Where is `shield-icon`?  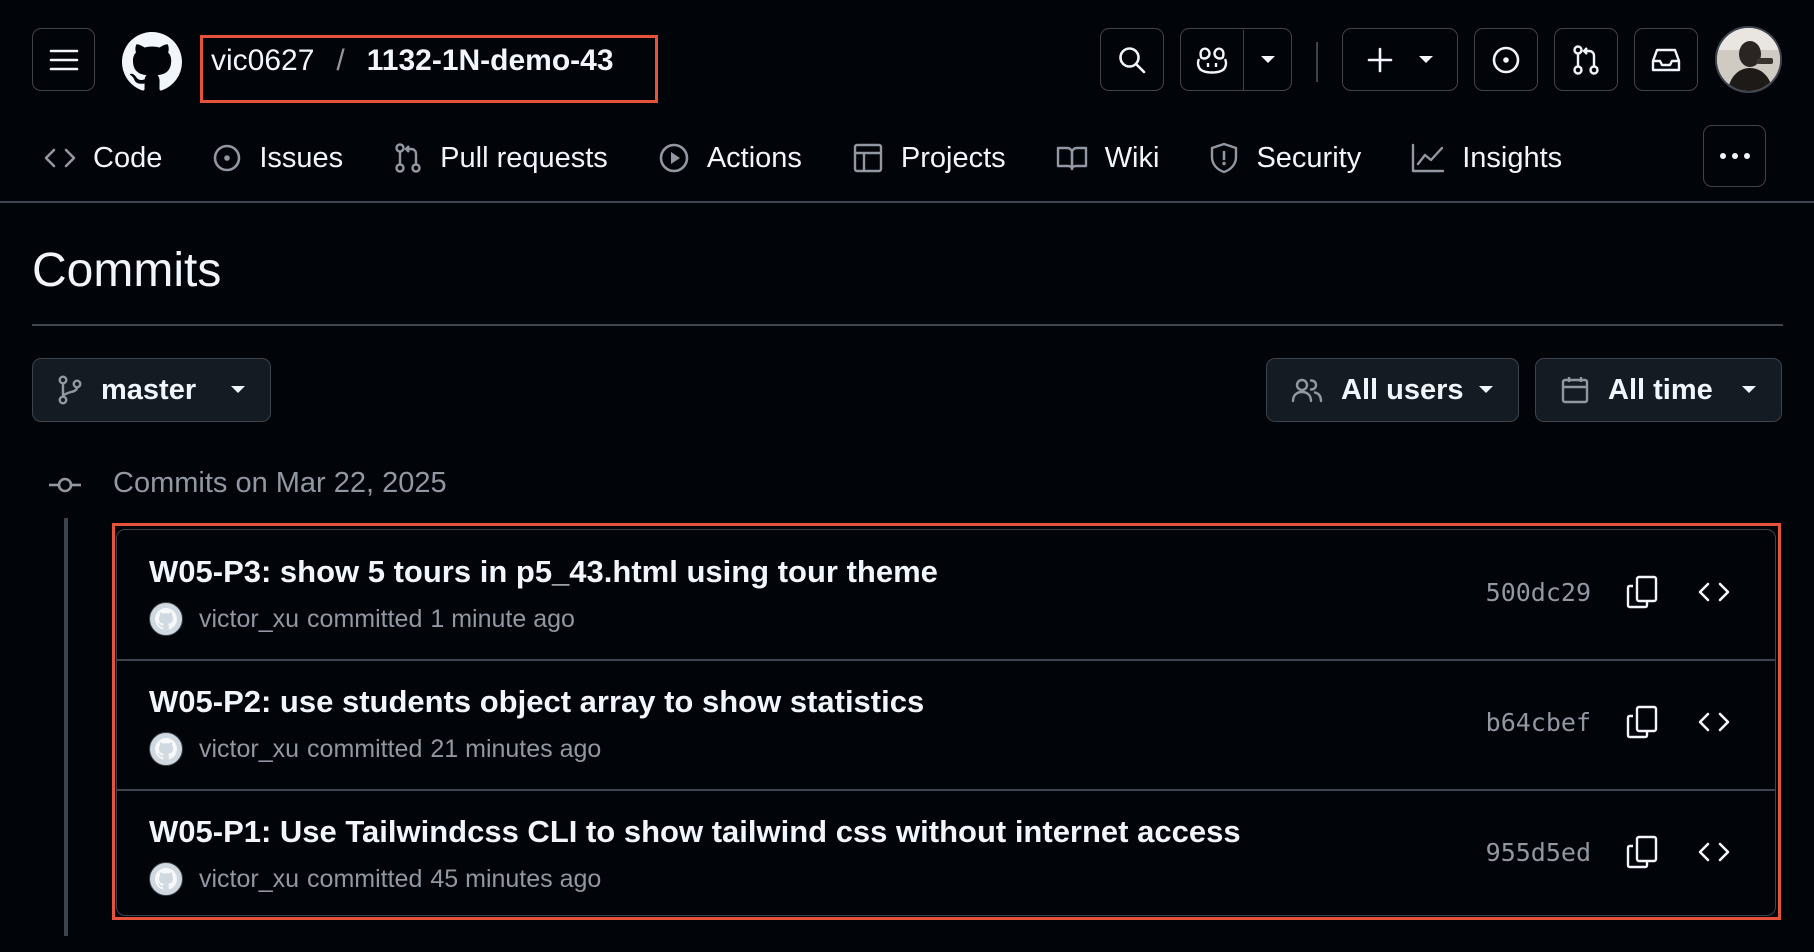 shield-icon is located at coordinates (1224, 158).